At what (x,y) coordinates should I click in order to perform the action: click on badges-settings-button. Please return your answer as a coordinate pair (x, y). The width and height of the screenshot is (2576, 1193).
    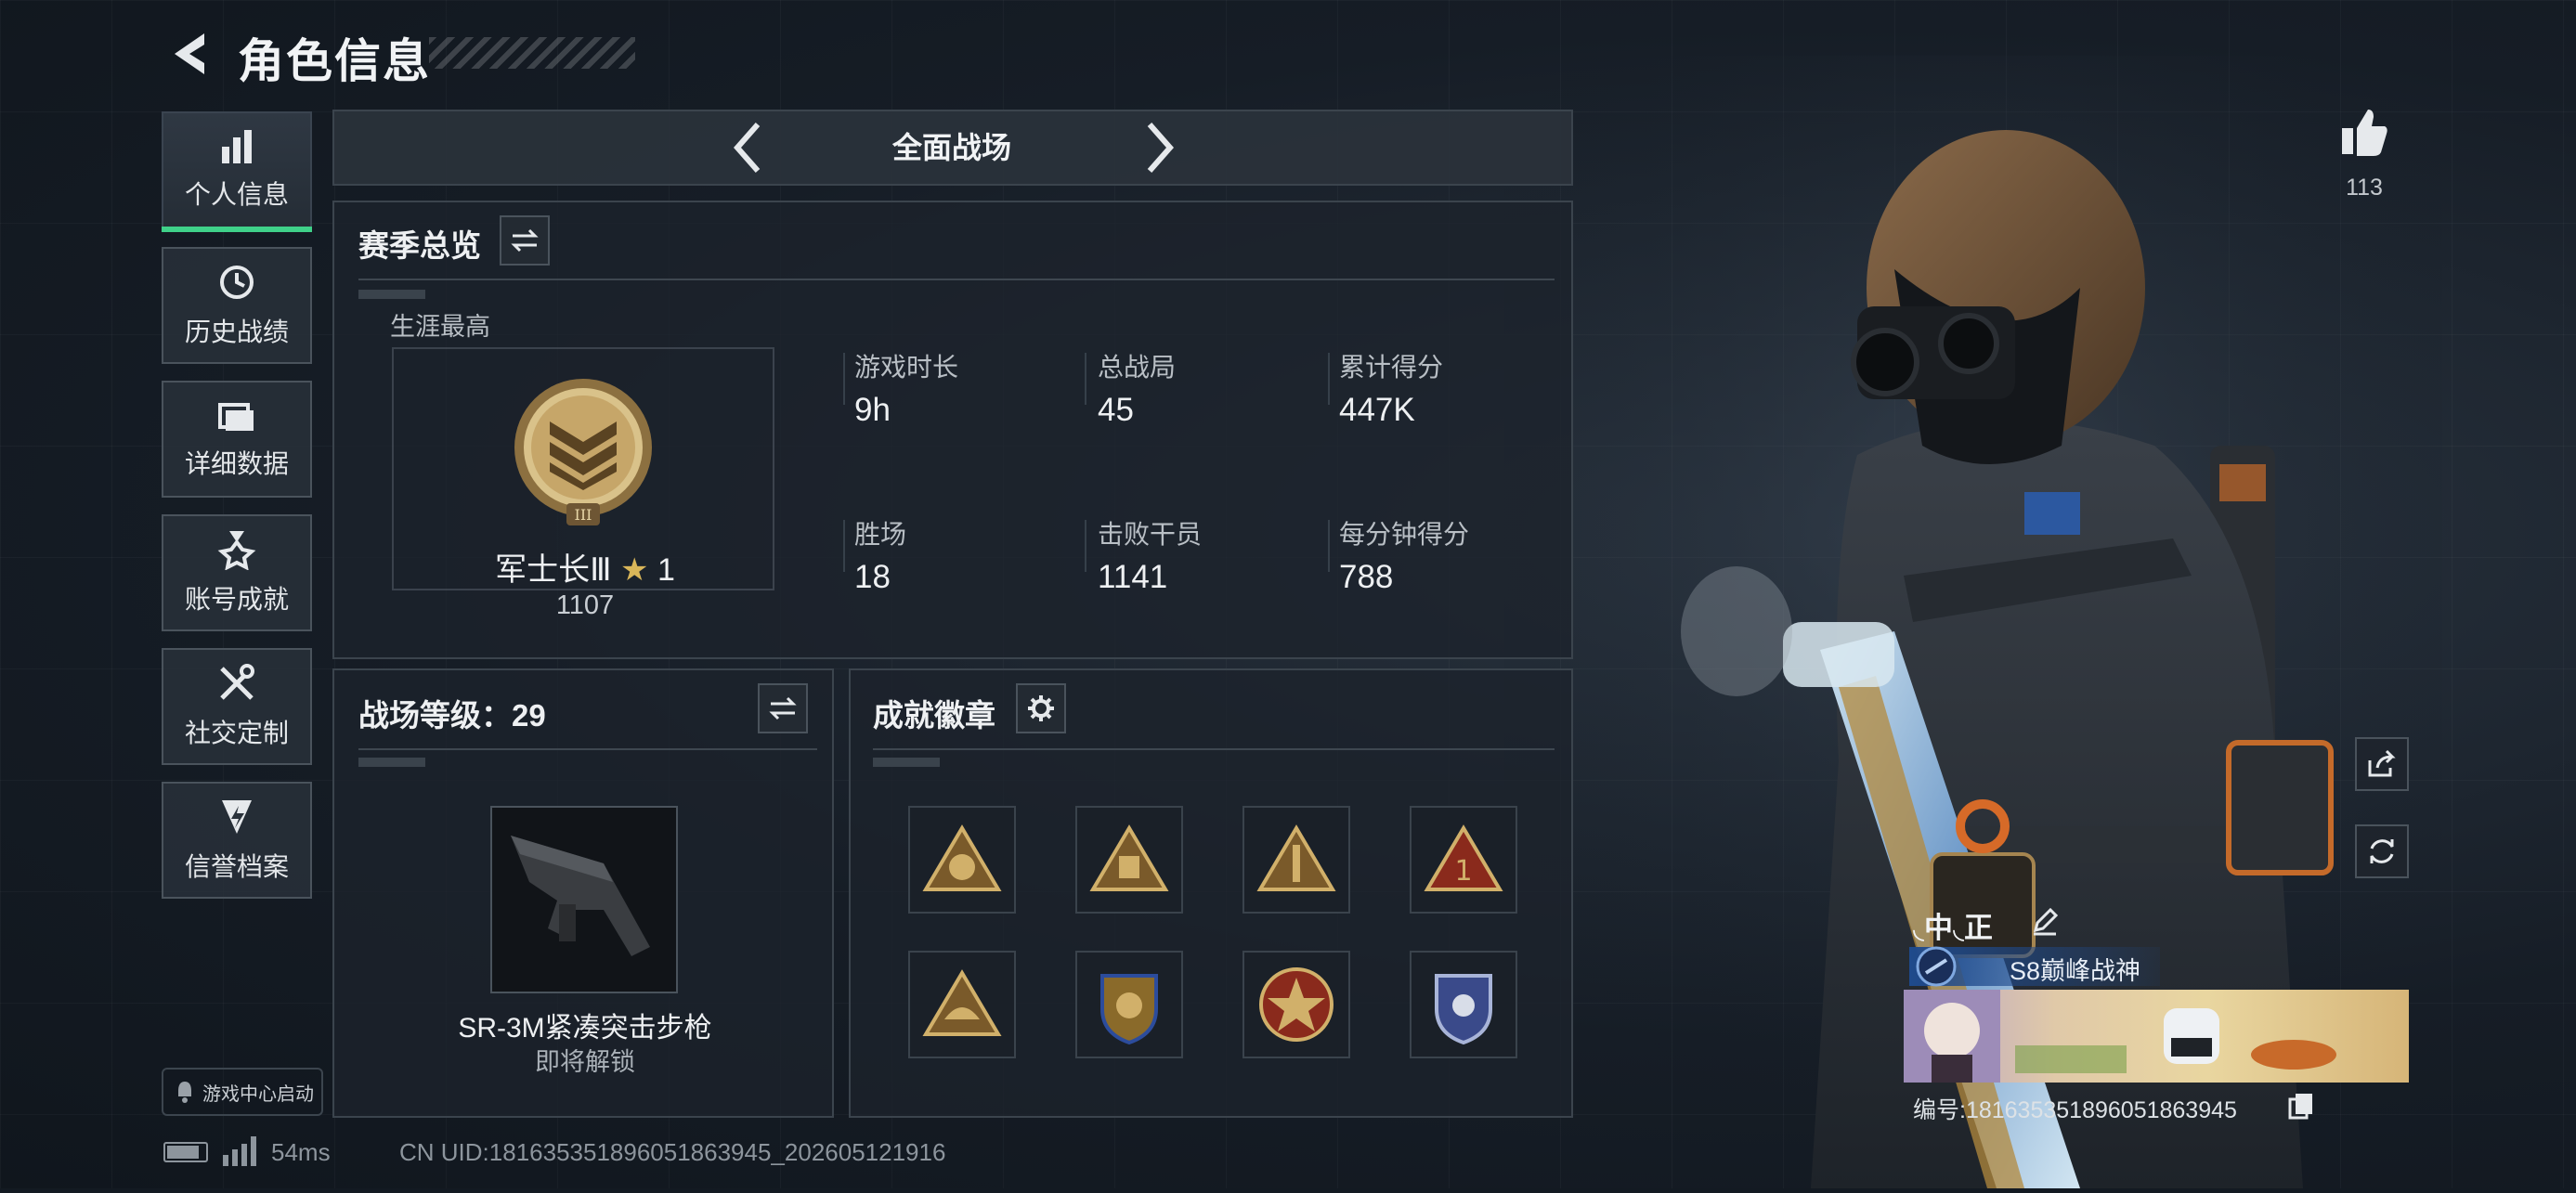
    Looking at the image, I should click on (1041, 708).